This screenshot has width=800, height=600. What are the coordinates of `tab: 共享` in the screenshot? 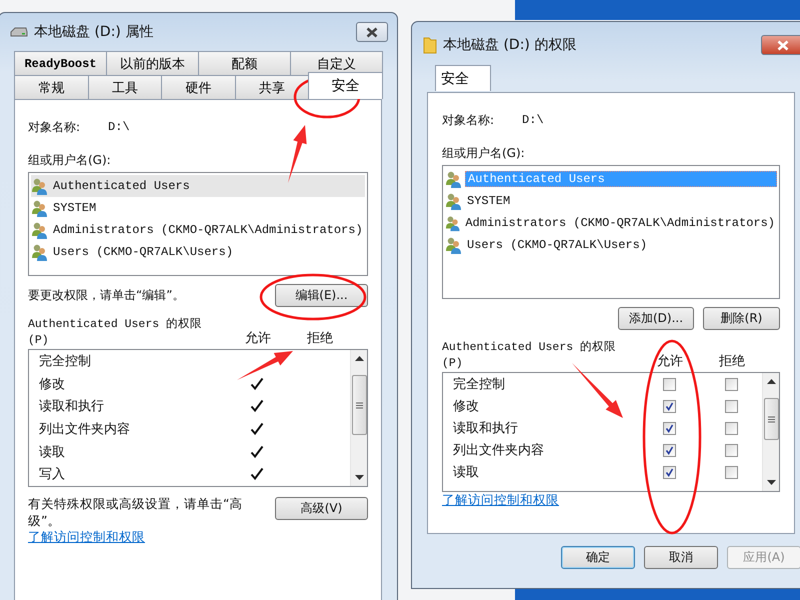 It's located at (272, 87).